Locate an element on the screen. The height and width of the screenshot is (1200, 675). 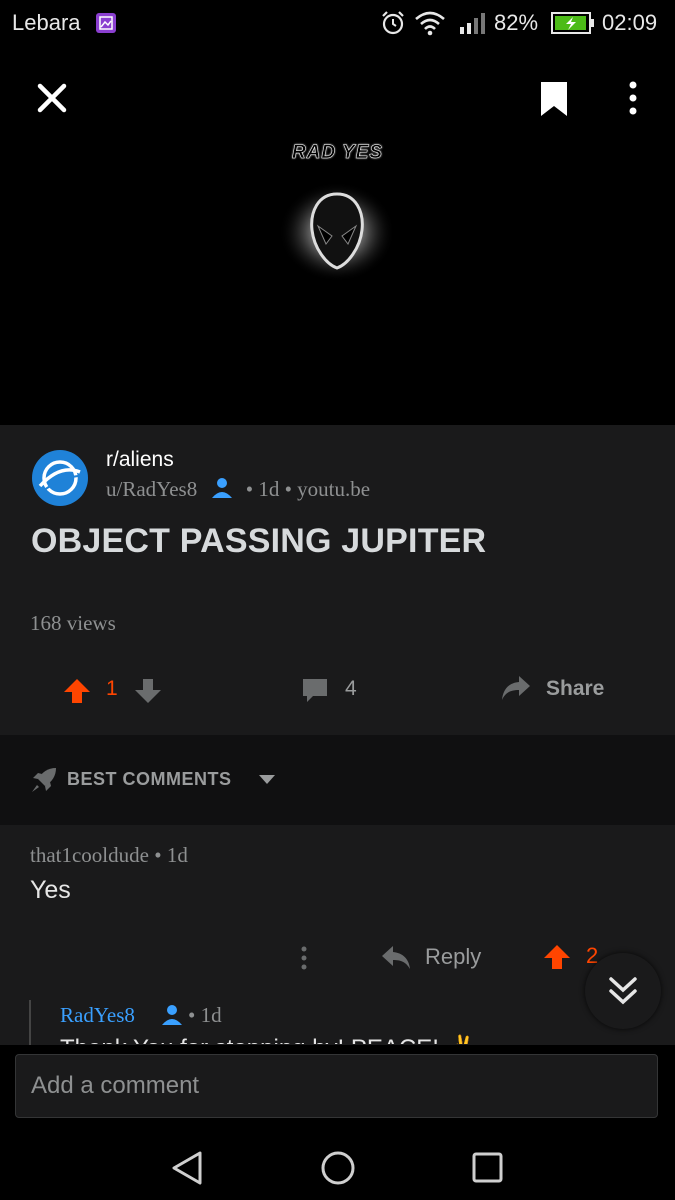
double-chevron-down-icon is located at coordinates (623, 991).